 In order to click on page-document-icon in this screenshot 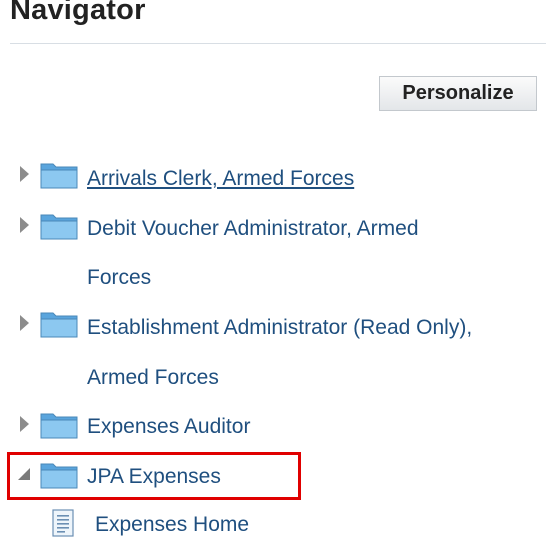, I will do `click(63, 523)`.